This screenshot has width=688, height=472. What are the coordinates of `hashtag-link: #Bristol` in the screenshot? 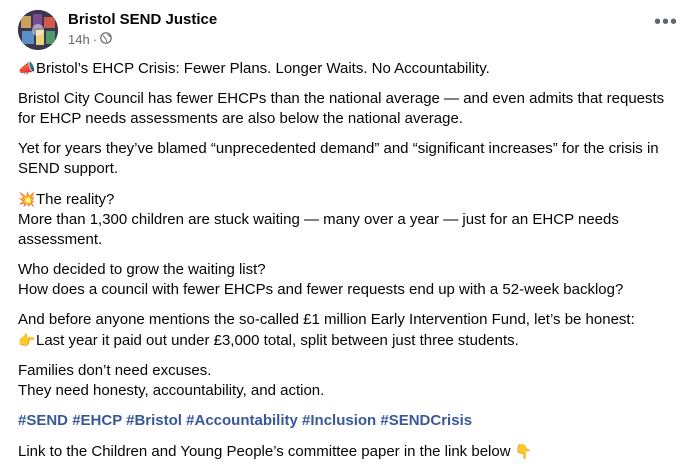 It's located at (154, 420).